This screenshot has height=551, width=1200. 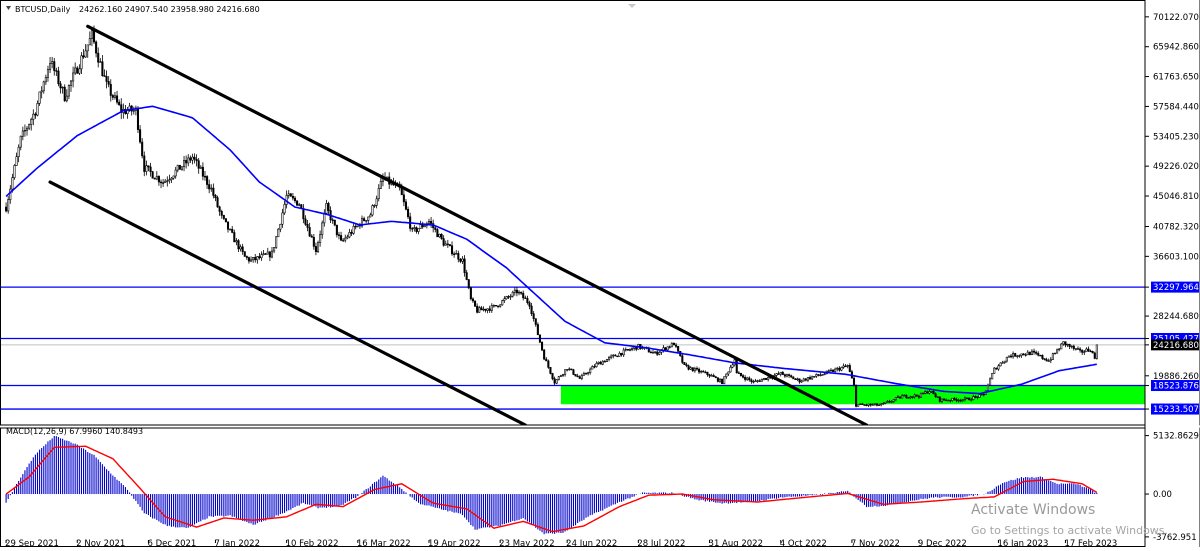 I want to click on macd-label: MACD(12,26,9) 67.9960 140.8493, so click(x=74, y=431).